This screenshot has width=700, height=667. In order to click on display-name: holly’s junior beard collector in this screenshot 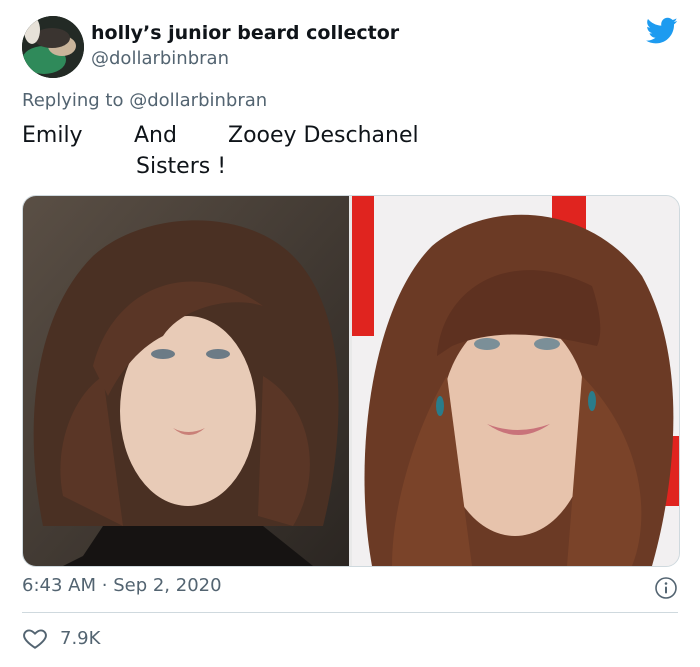, I will do `click(245, 33)`.